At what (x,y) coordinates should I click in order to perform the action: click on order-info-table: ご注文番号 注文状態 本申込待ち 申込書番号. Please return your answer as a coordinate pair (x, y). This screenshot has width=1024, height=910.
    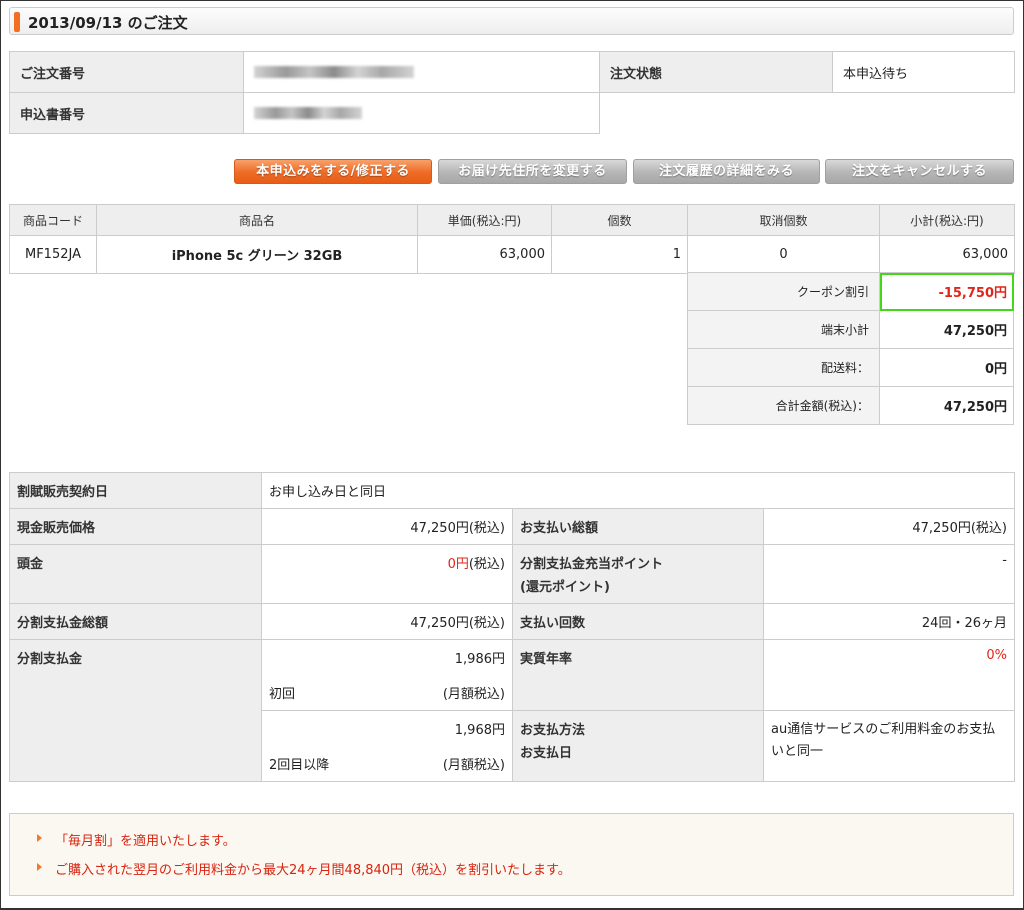
    Looking at the image, I should click on (512, 92).